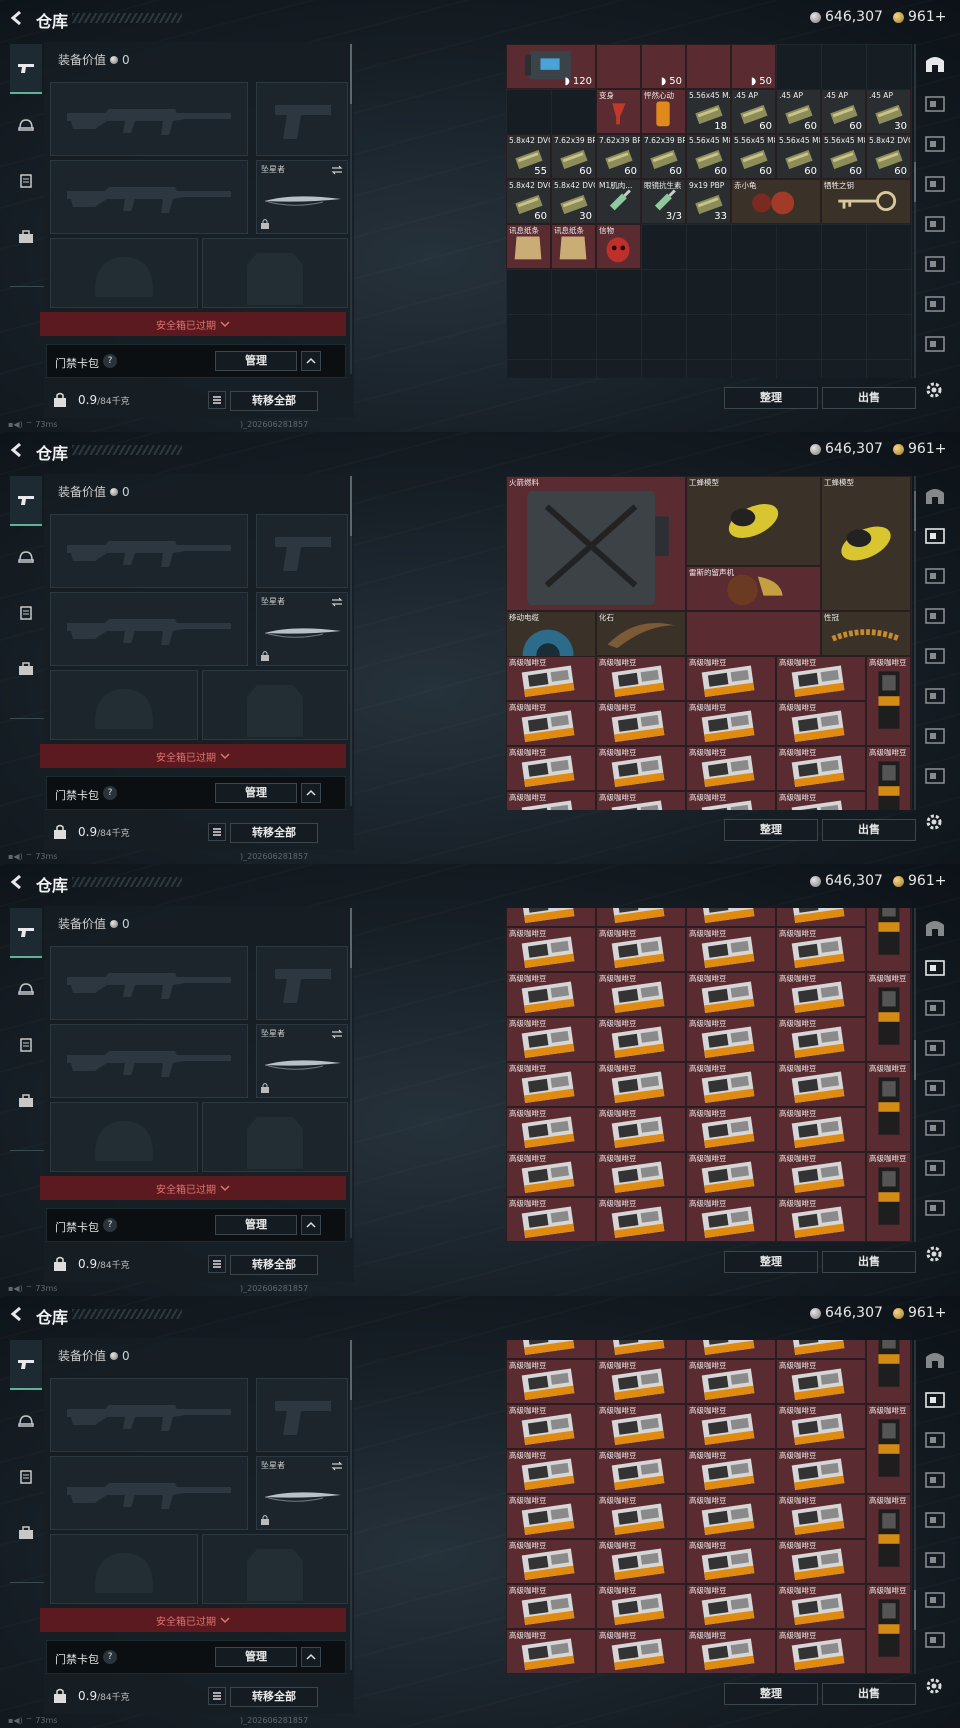 The height and width of the screenshot is (1728, 960). I want to click on cat4-icon, so click(935, 656).